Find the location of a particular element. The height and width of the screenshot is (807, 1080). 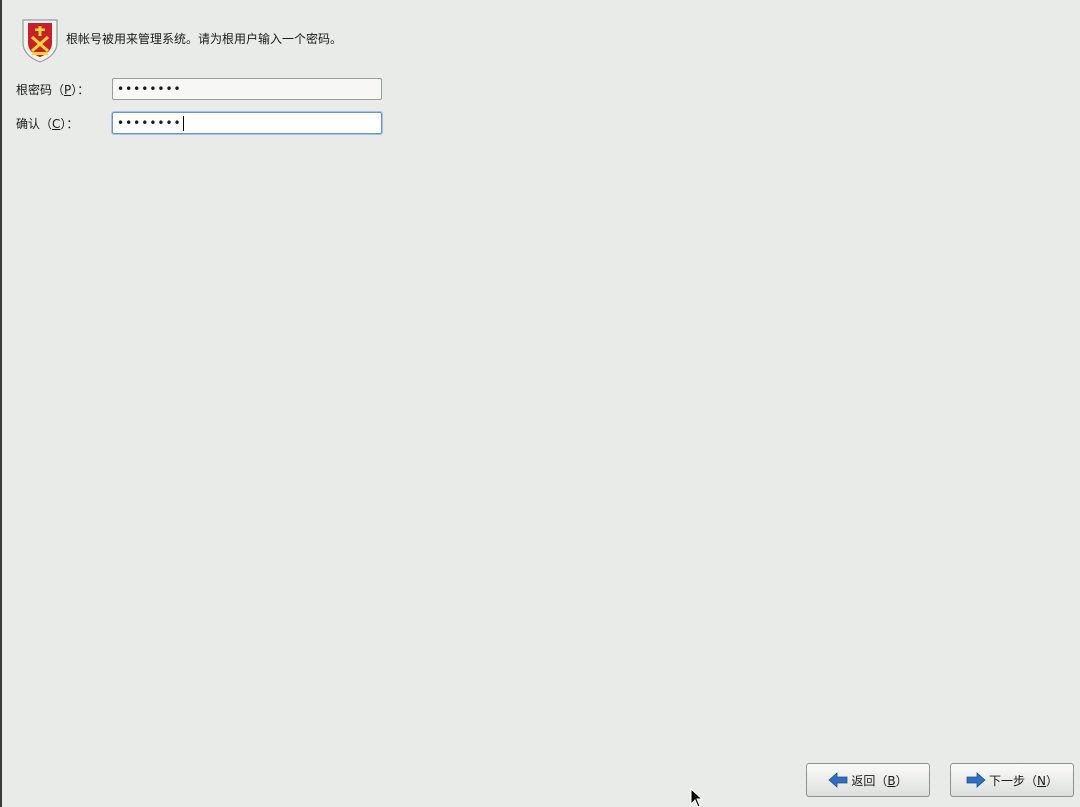

confirm-password-input: •••••••• is located at coordinates (247, 123).